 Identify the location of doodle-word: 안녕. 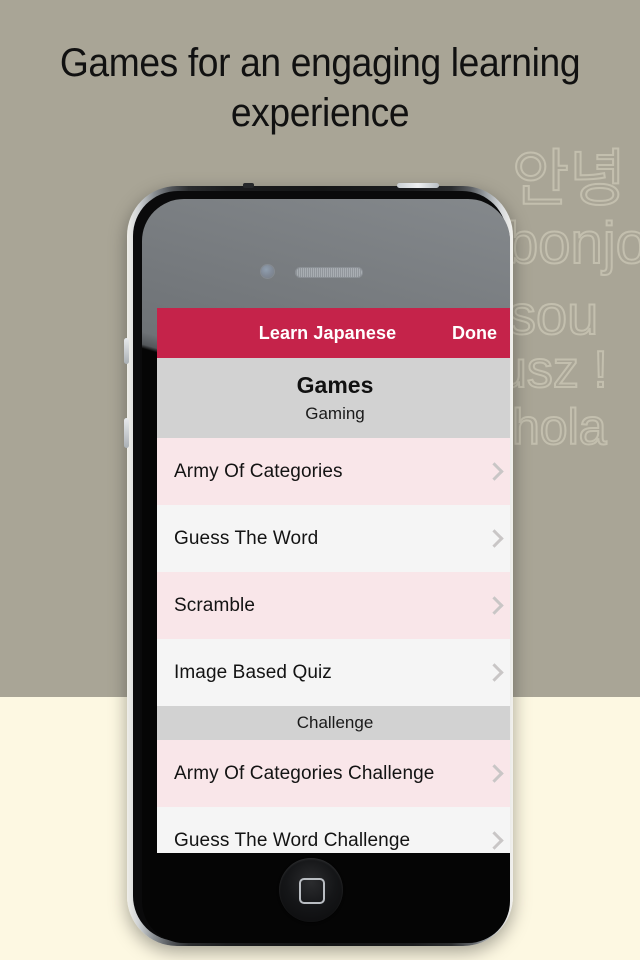
(569, 179).